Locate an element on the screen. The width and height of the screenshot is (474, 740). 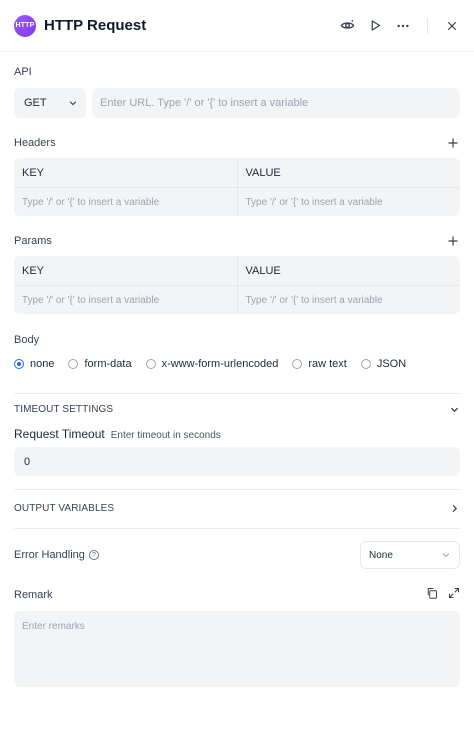
headers-value-column: VALUE is located at coordinates (348, 172).